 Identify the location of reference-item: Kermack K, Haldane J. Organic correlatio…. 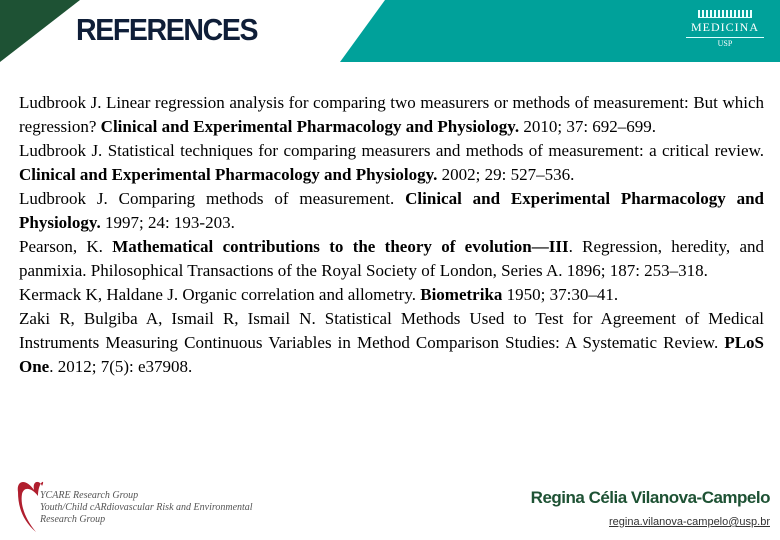
(391, 295).